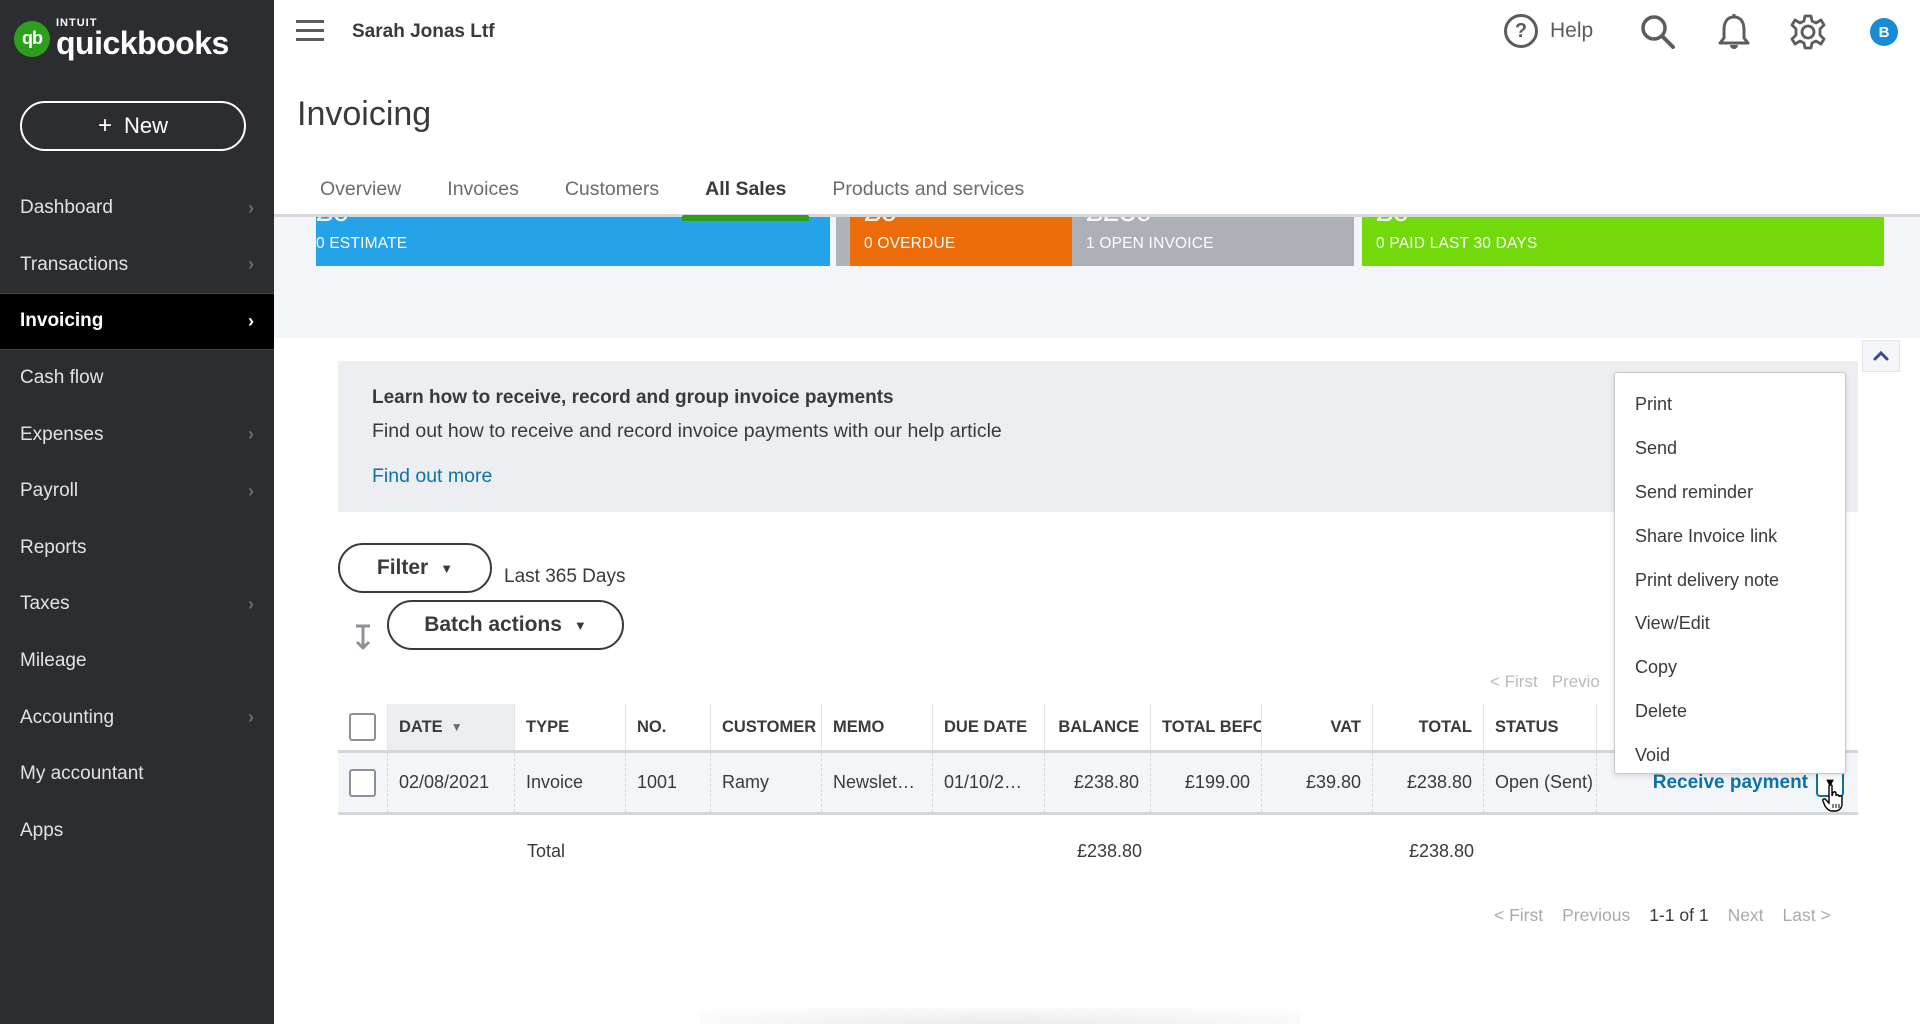  I want to click on hamburger-menu-icon, so click(310, 31).